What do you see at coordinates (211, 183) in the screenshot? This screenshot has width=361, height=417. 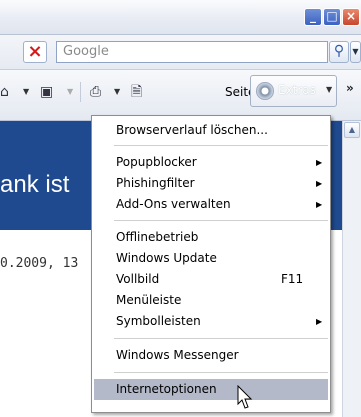 I see `menu-item-phishingfilter: Phishingfilter ▶` at bounding box center [211, 183].